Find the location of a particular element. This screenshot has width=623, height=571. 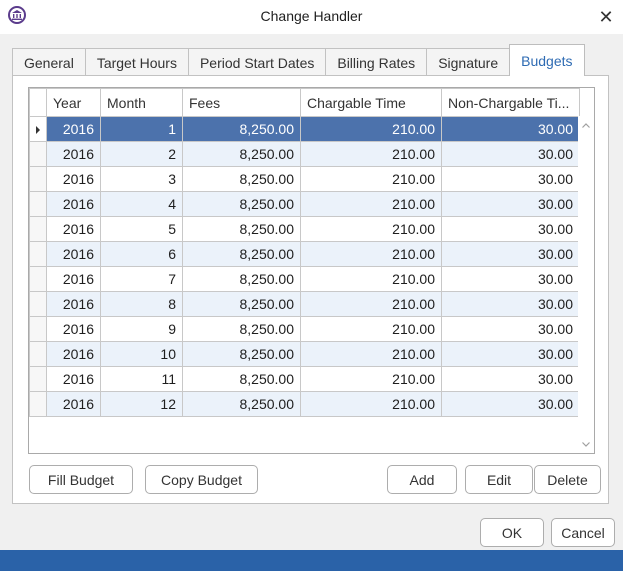

tab-period-start-dates: Period Start Dates is located at coordinates (257, 62).